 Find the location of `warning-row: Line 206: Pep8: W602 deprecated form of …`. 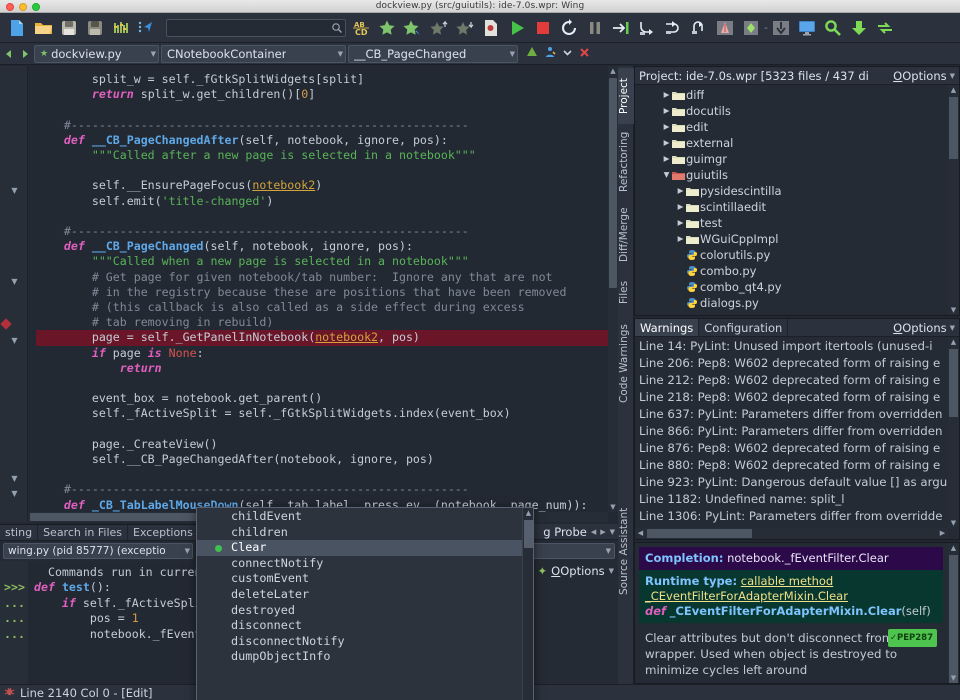

warning-row: Line 206: Pep8: W602 deprecated form of … is located at coordinates (799, 363).